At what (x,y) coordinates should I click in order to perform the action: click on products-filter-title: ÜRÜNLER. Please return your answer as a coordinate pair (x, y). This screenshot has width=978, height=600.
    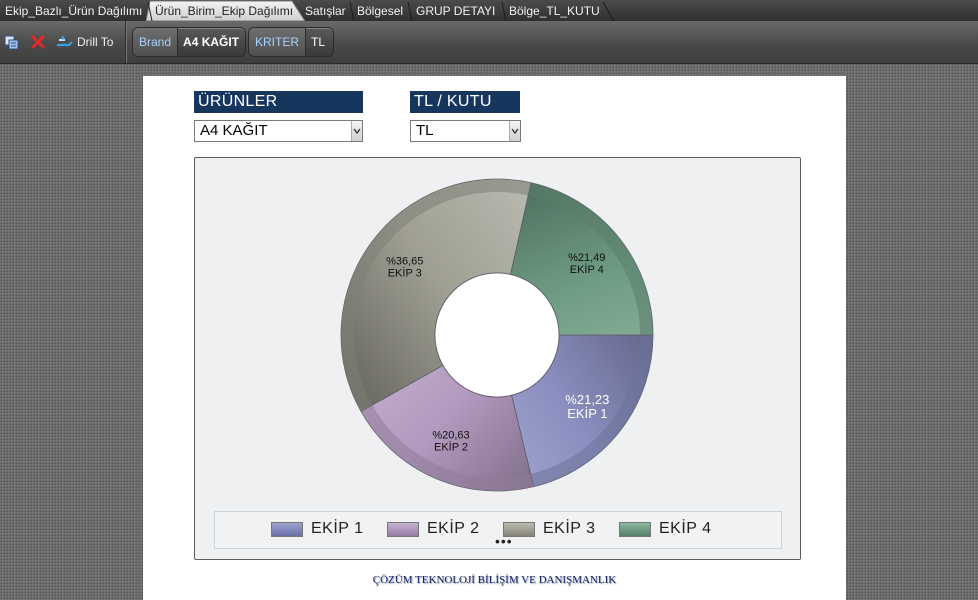
    Looking at the image, I should click on (278, 102).